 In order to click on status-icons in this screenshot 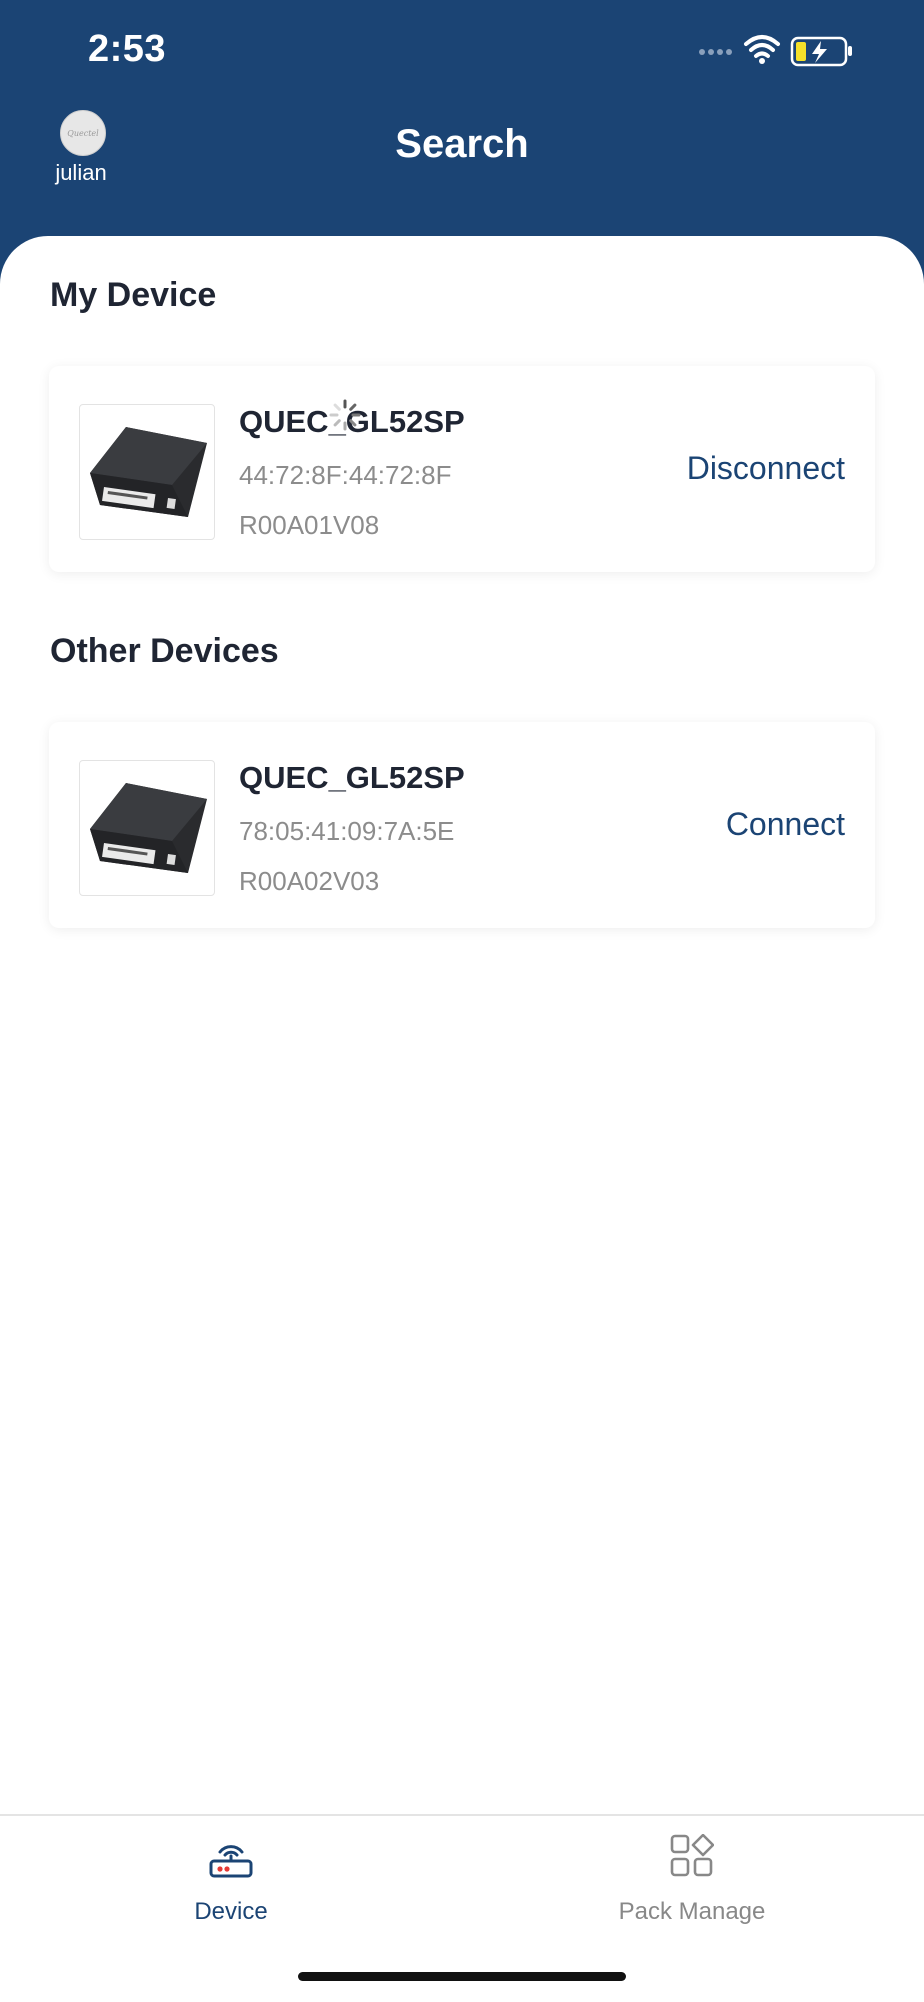, I will do `click(775, 51)`.